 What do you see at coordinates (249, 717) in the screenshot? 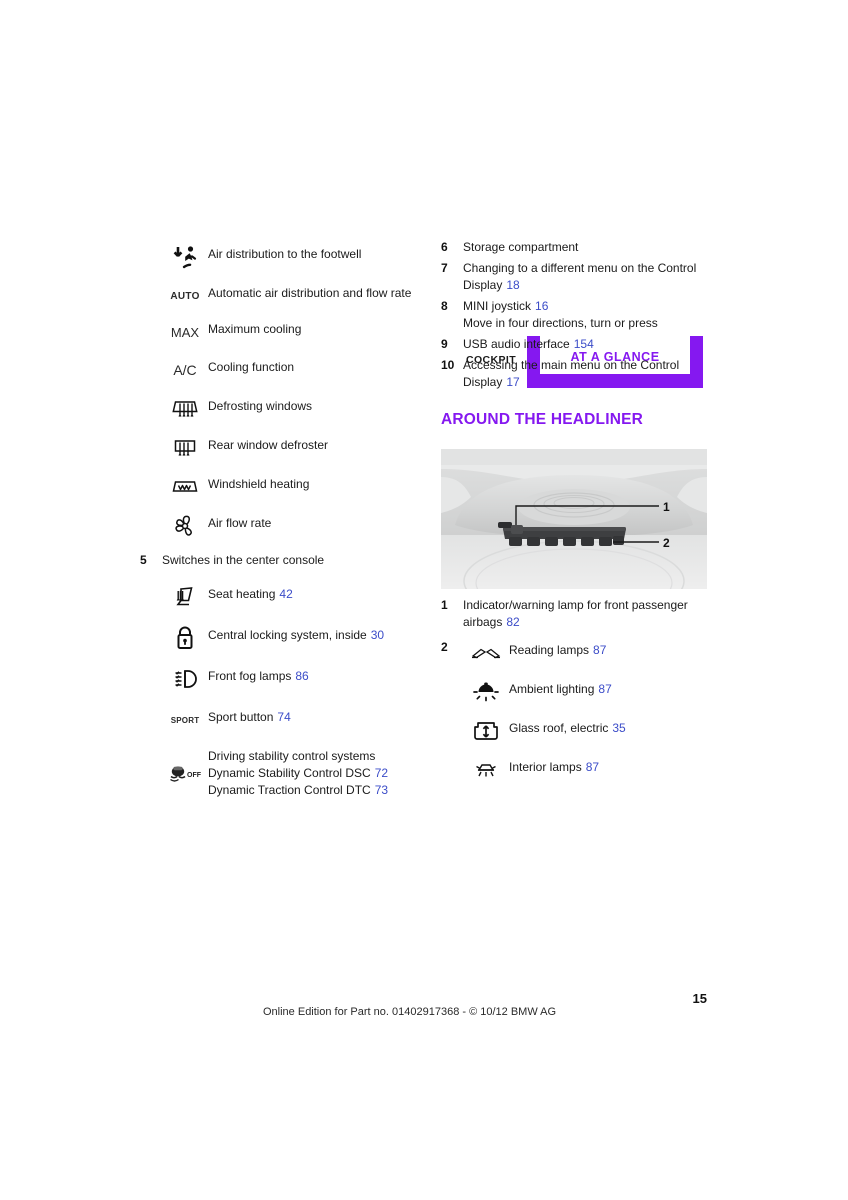
I see `list-item-label: Sport button 74` at bounding box center [249, 717].